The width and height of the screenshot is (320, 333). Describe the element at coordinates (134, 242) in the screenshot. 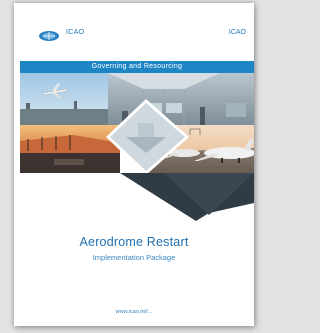

I see `document-title: Aerodrome Restart` at that location.